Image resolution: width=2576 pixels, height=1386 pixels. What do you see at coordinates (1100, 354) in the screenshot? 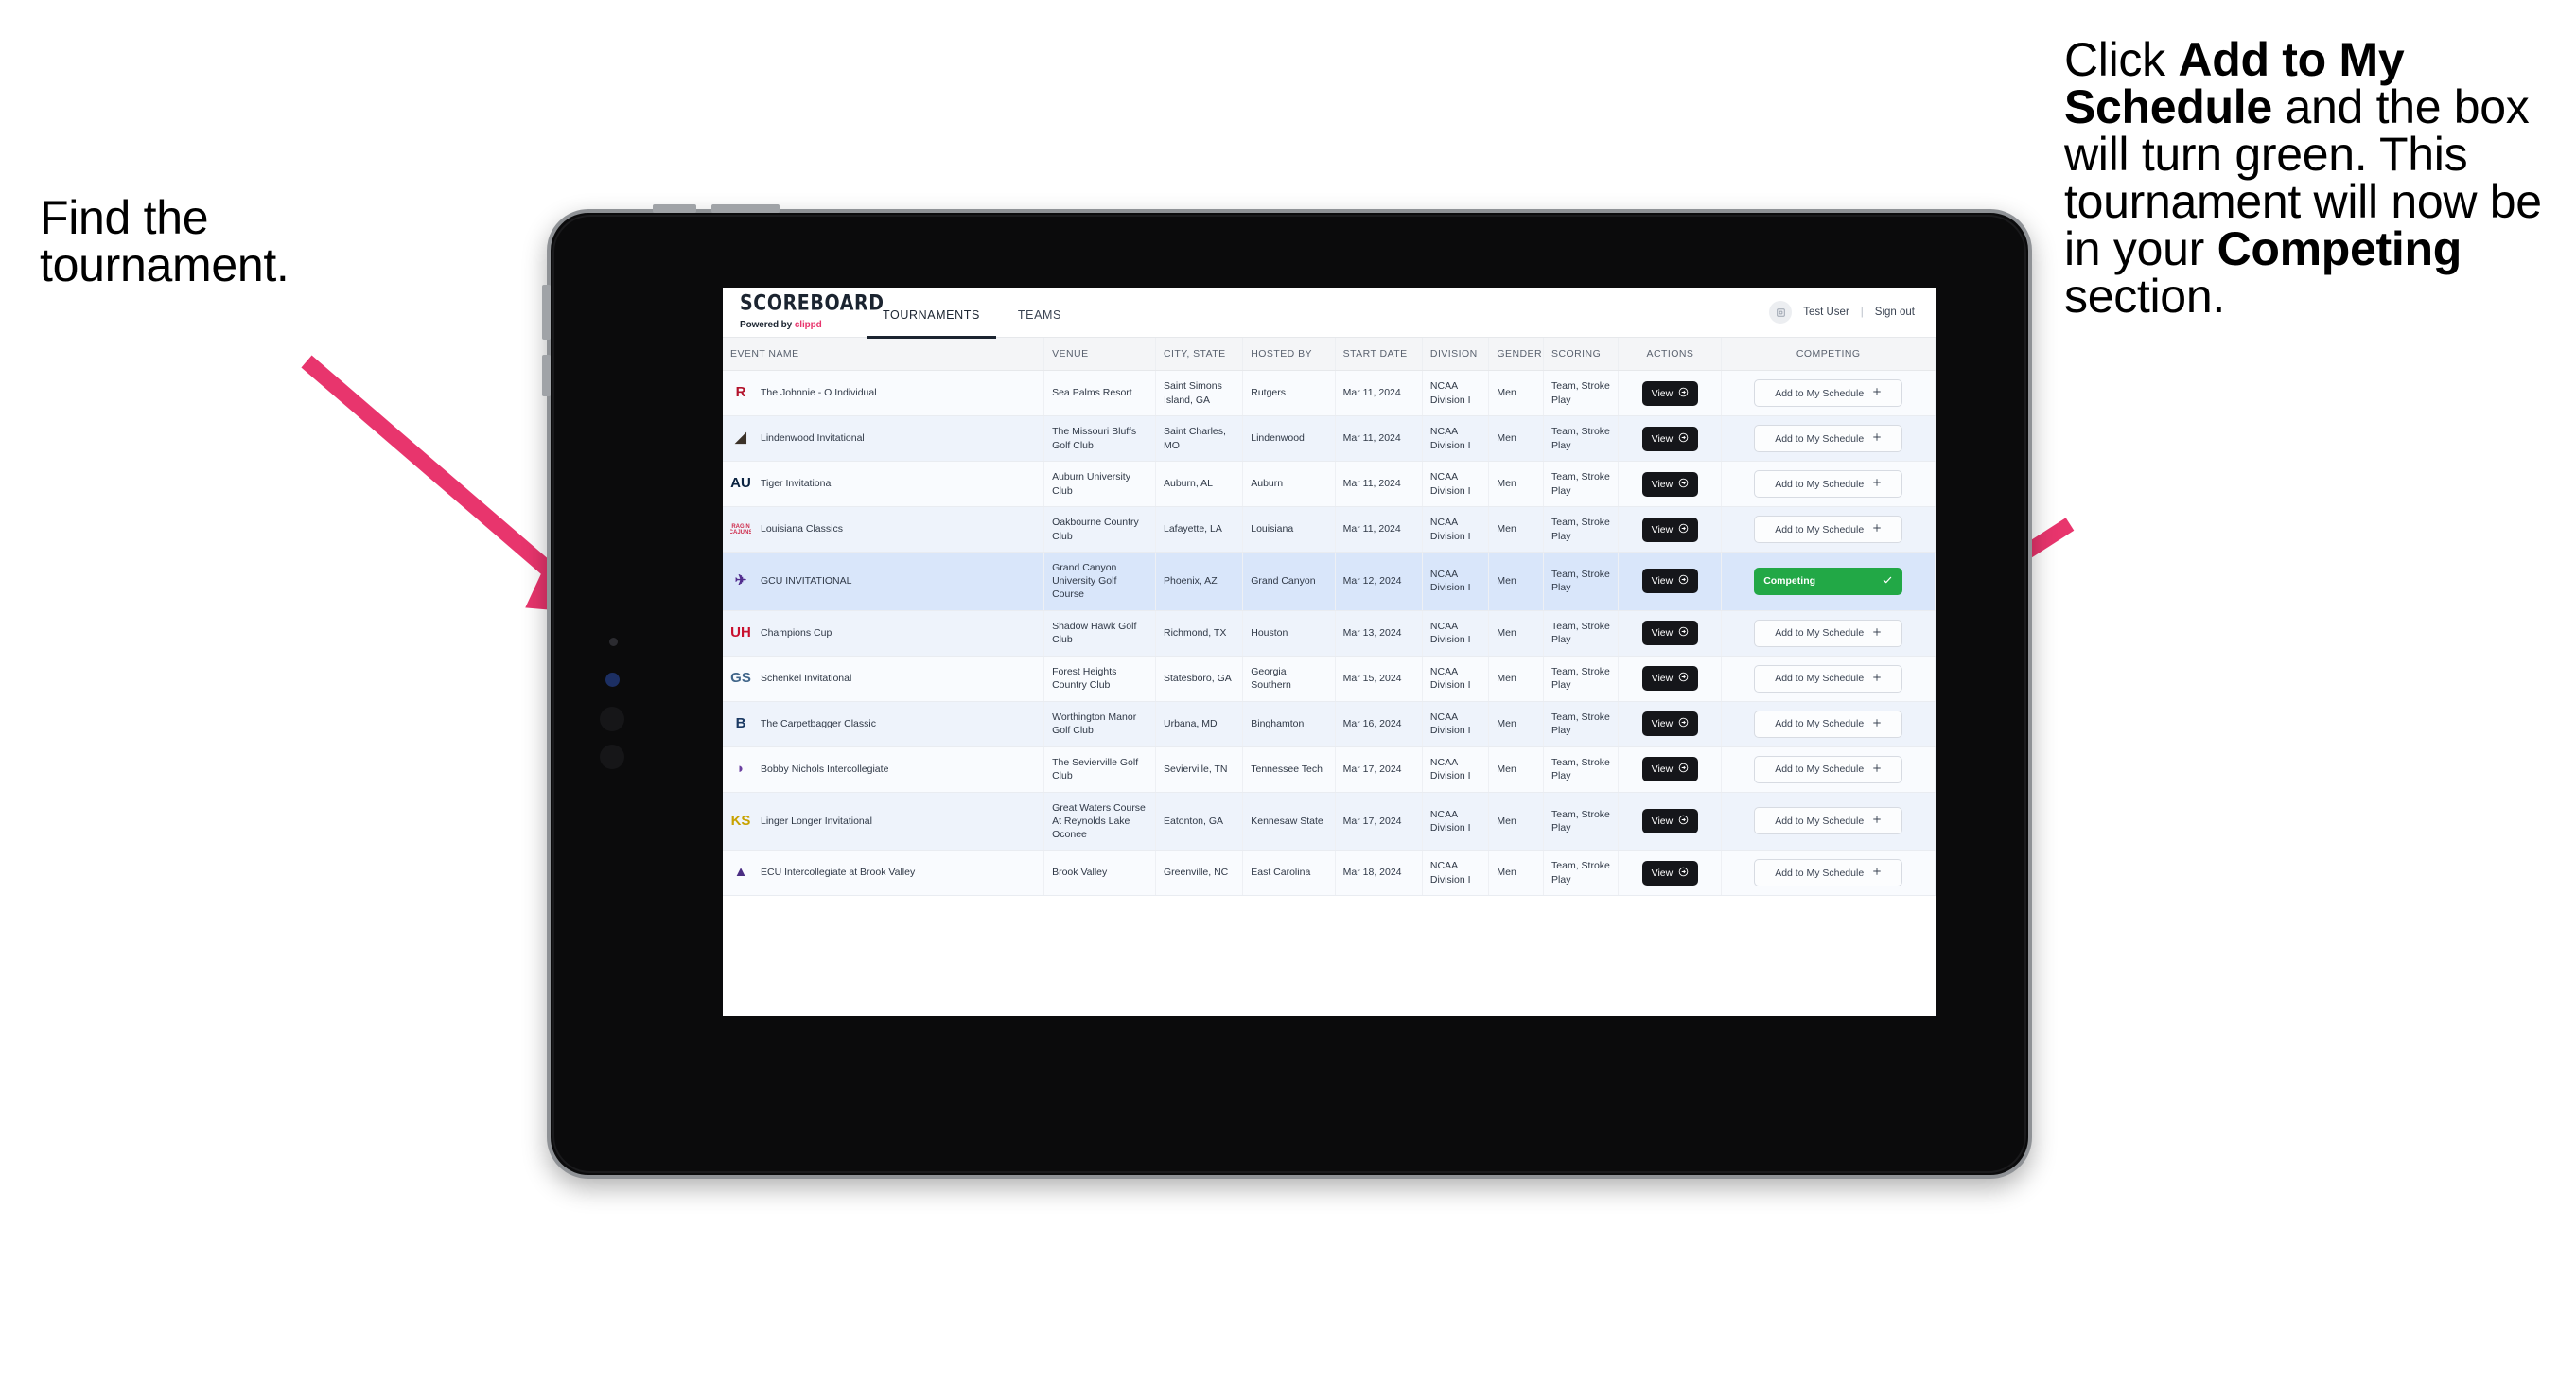
I see `col-venue: VENUE` at bounding box center [1100, 354].